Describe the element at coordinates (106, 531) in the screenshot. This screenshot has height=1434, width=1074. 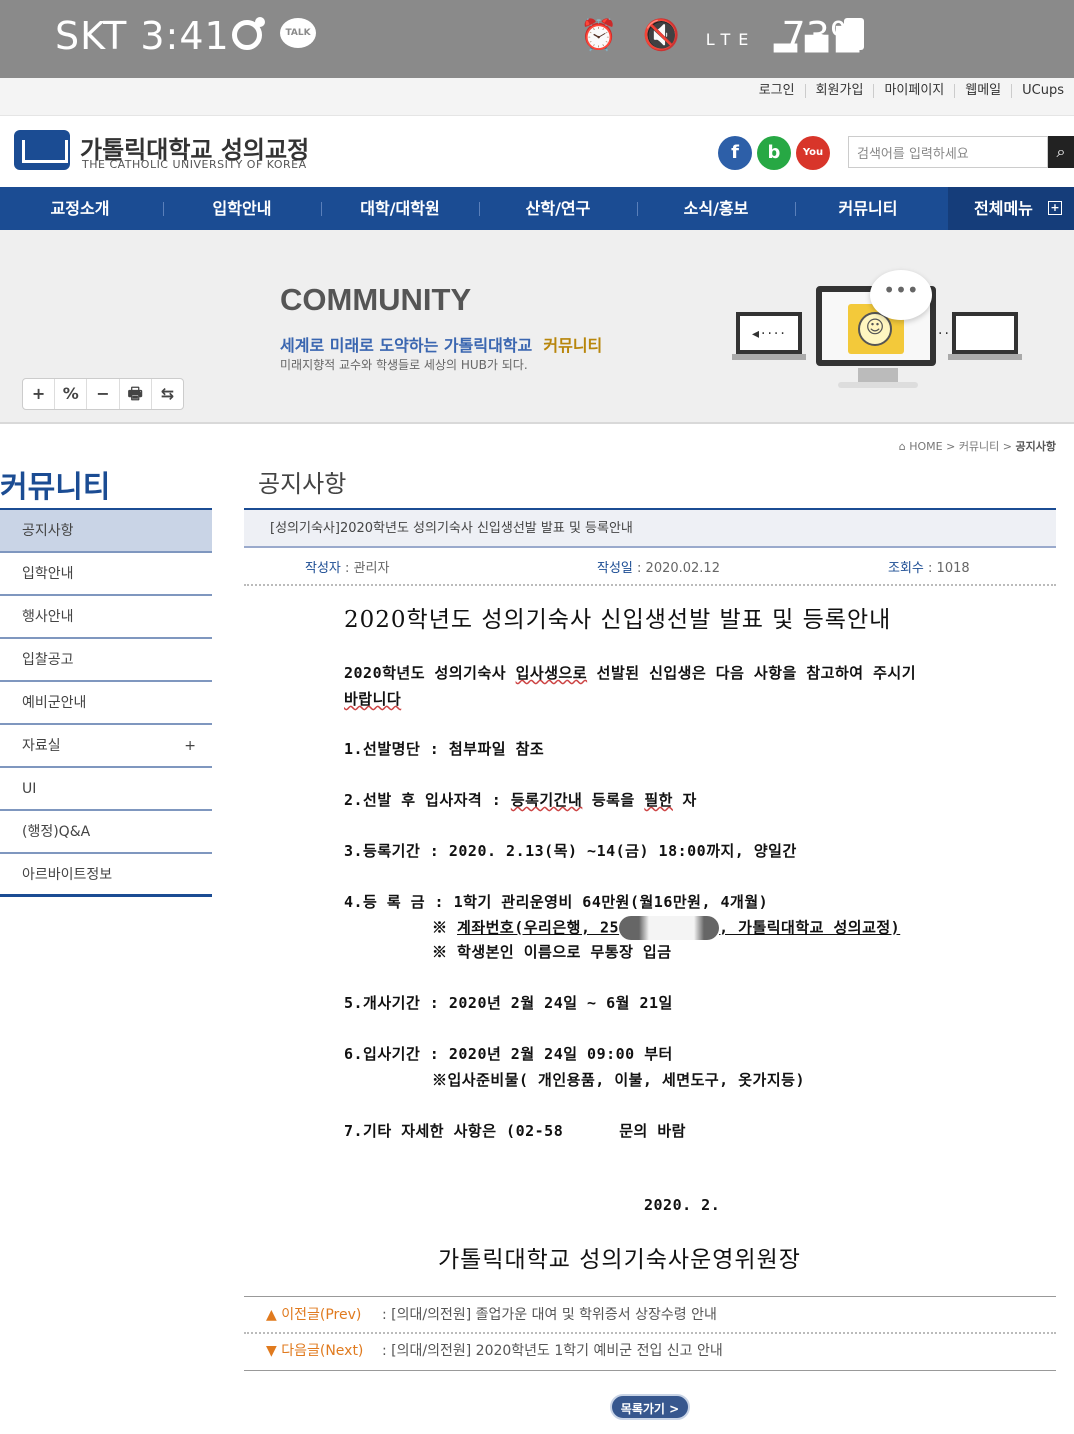
I see `sidebar-item-notice: 공지사항` at that location.